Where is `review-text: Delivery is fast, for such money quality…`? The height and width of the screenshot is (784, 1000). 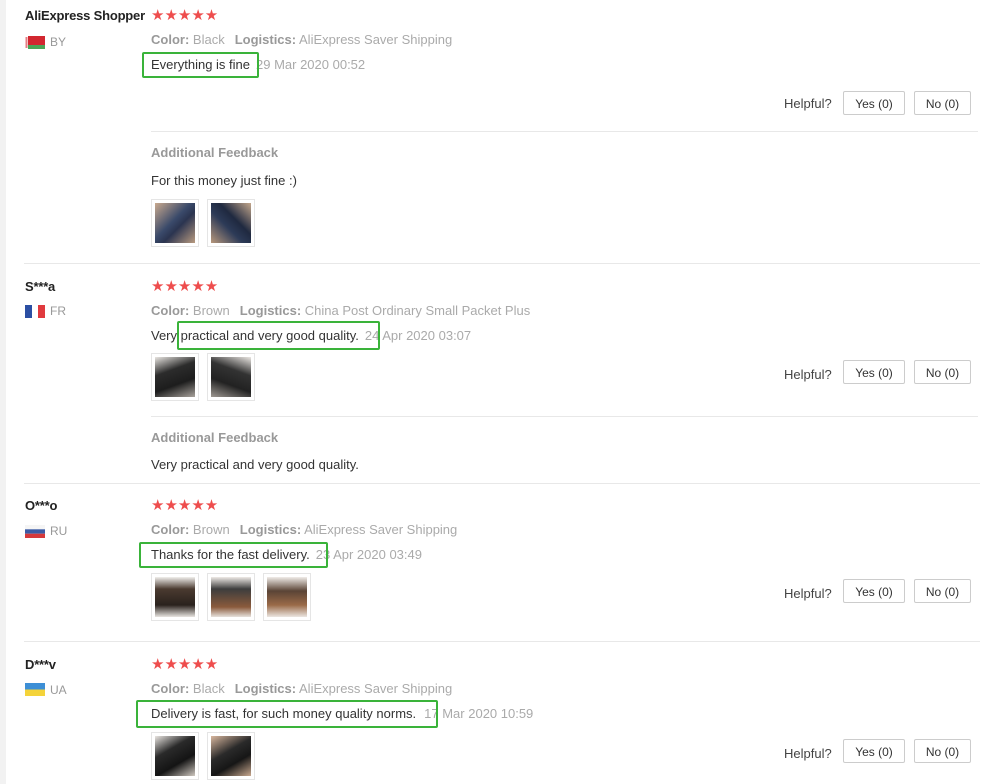 review-text: Delivery is fast, for such money quality… is located at coordinates (284, 713).